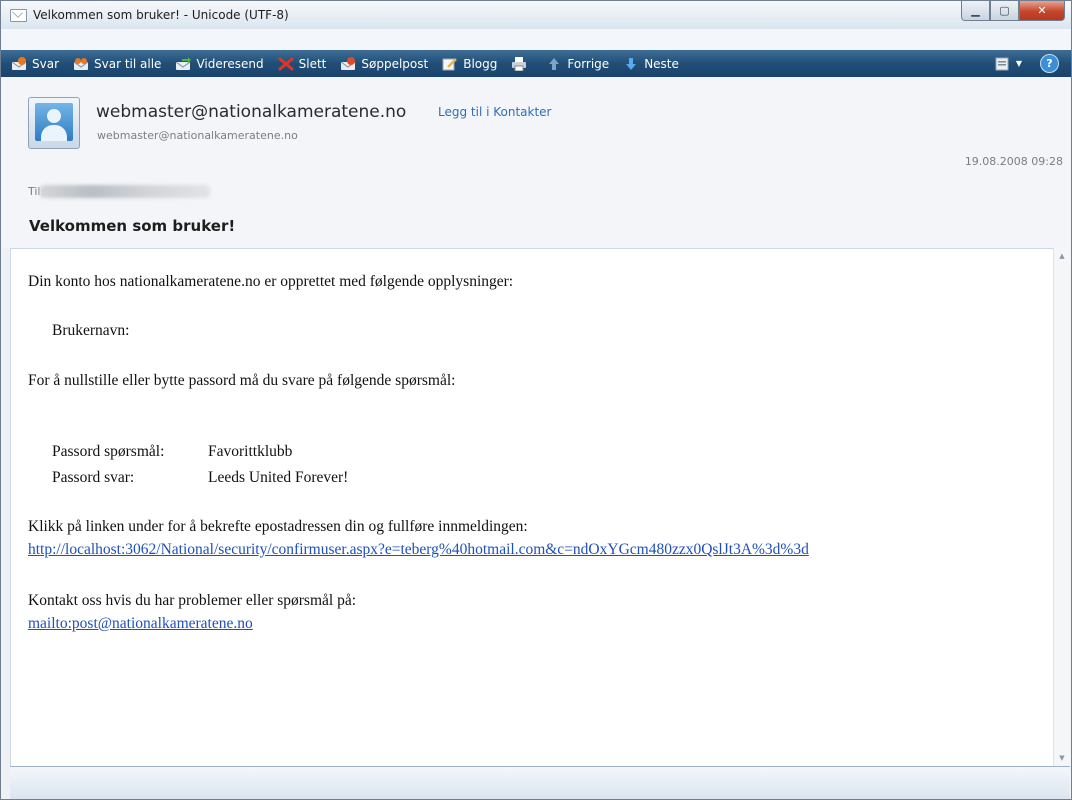 The width and height of the screenshot is (1072, 800). Describe the element at coordinates (495, 112) in the screenshot. I see `add-to-contacts-link: Legg til i Kontakter` at that location.